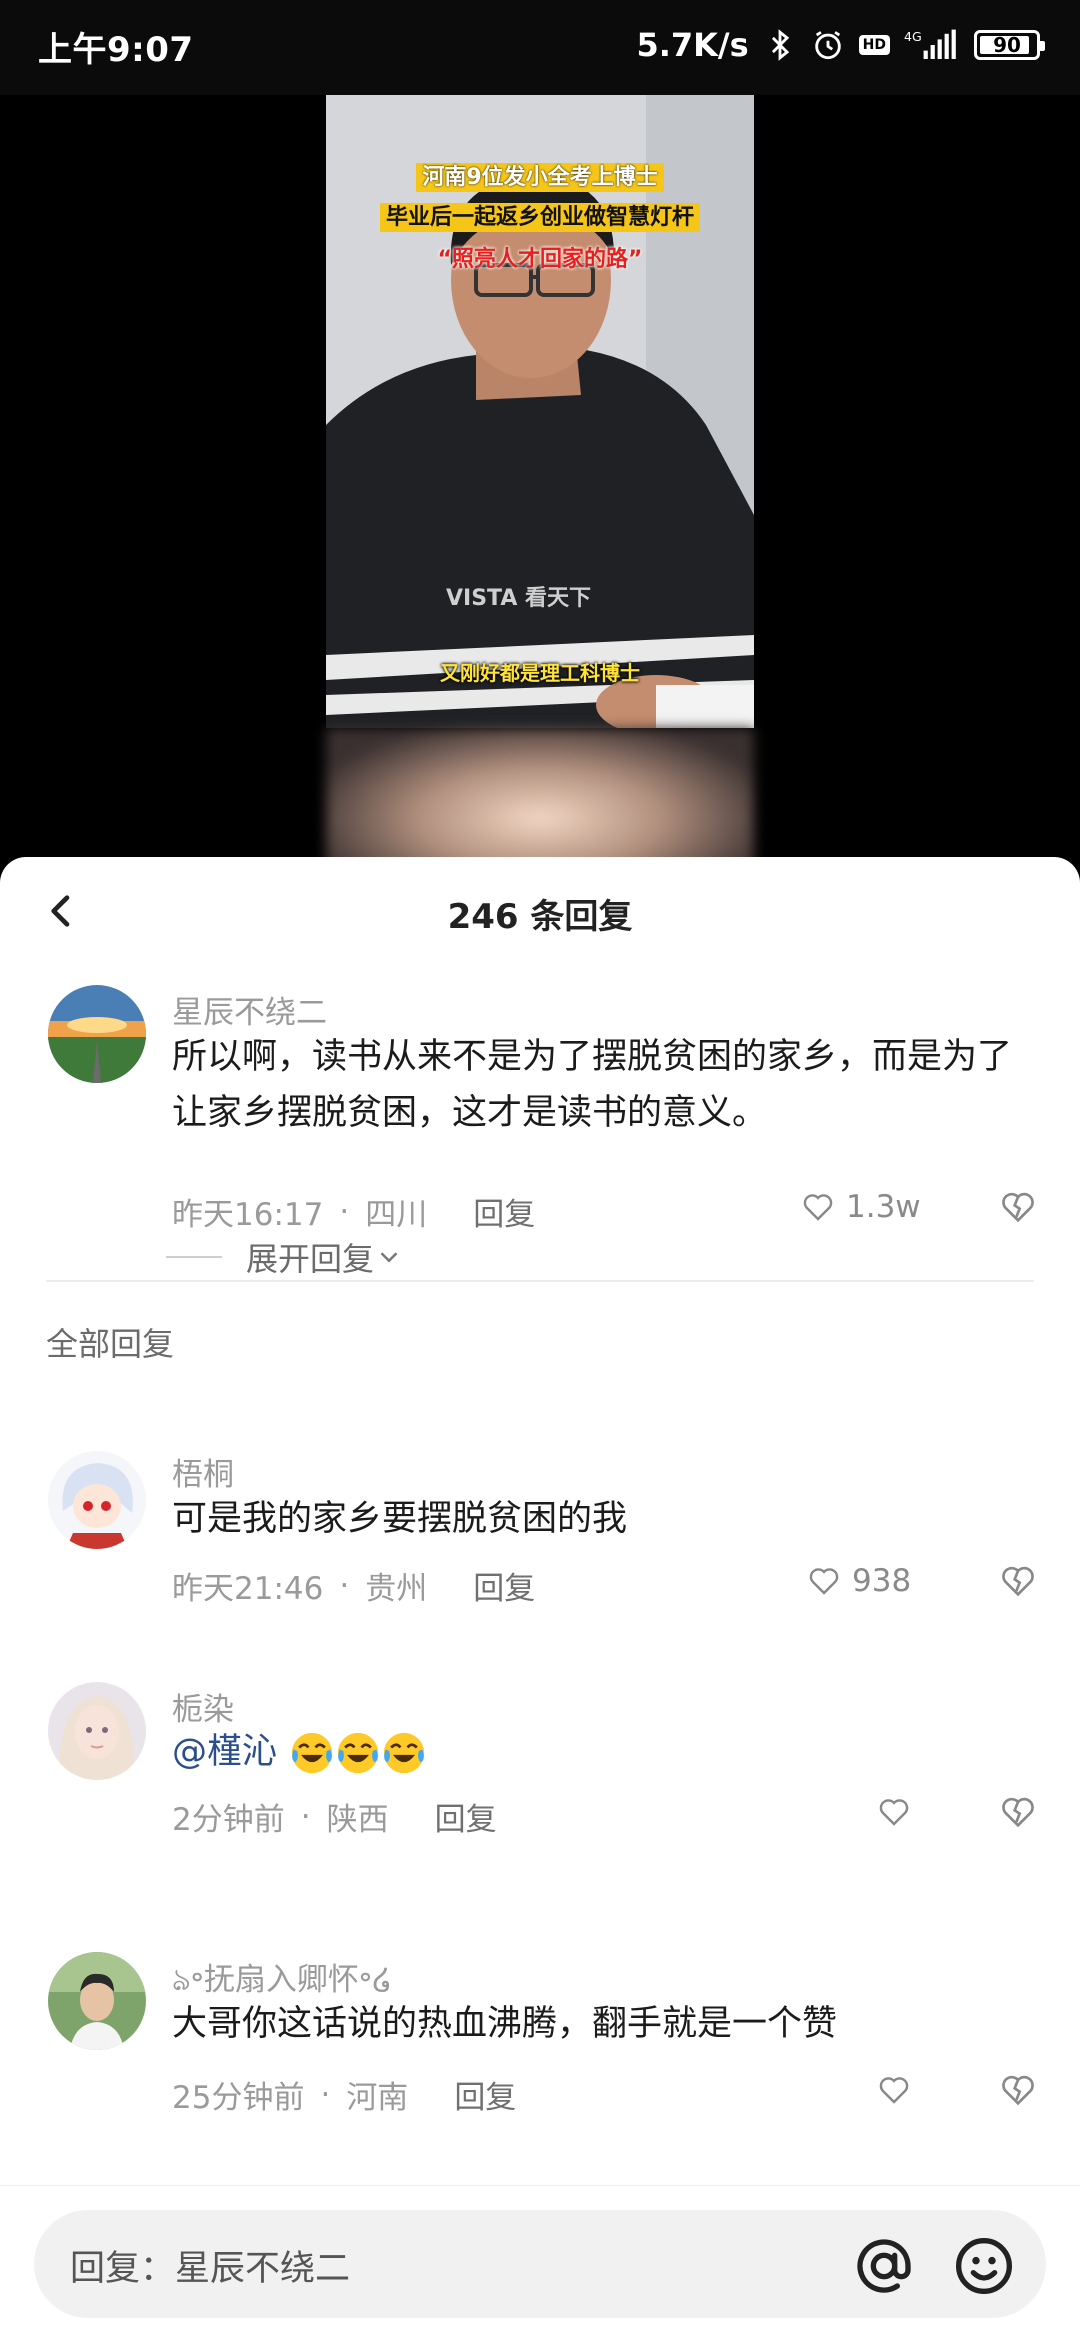  Describe the element at coordinates (518, 598) in the screenshot. I see `video-watermark: VISTA 看天下` at that location.